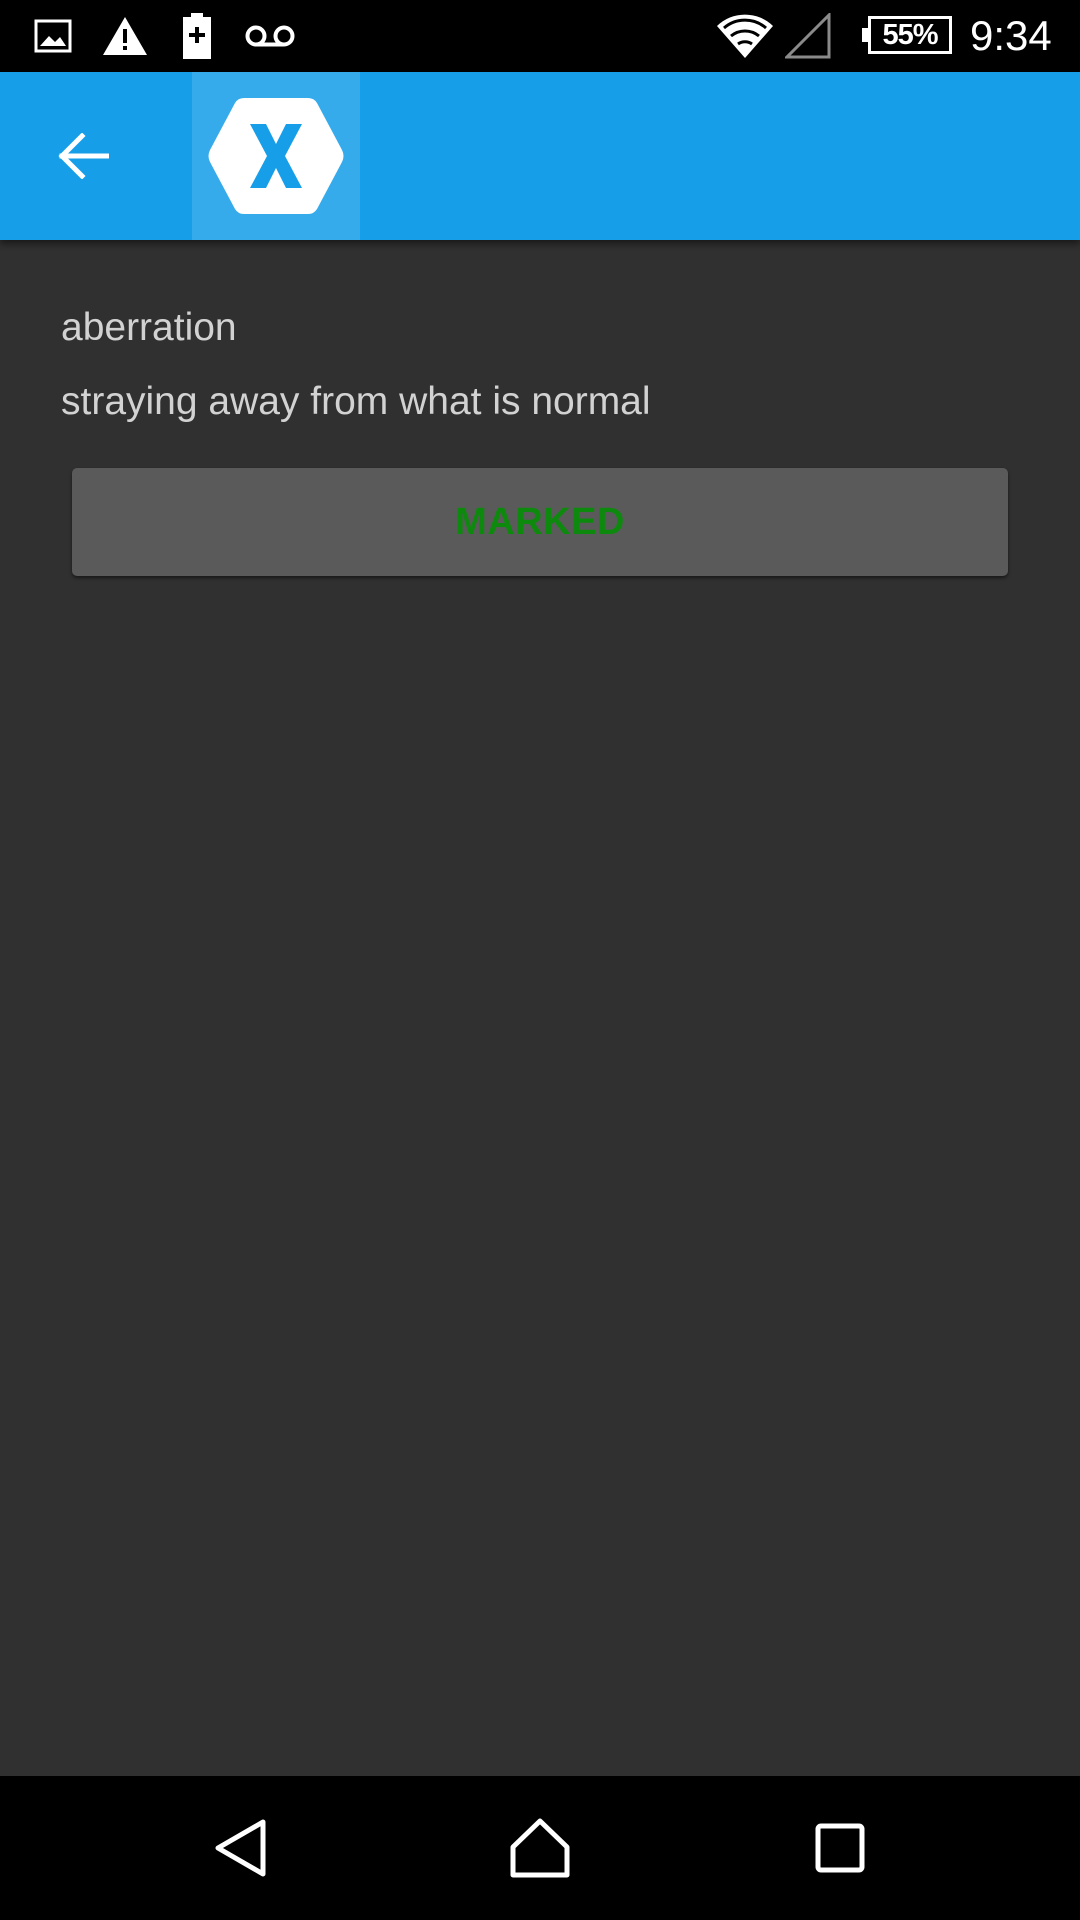 Image resolution: width=1080 pixels, height=1920 pixels. Describe the element at coordinates (53, 36) in the screenshot. I see `image-icon` at that location.